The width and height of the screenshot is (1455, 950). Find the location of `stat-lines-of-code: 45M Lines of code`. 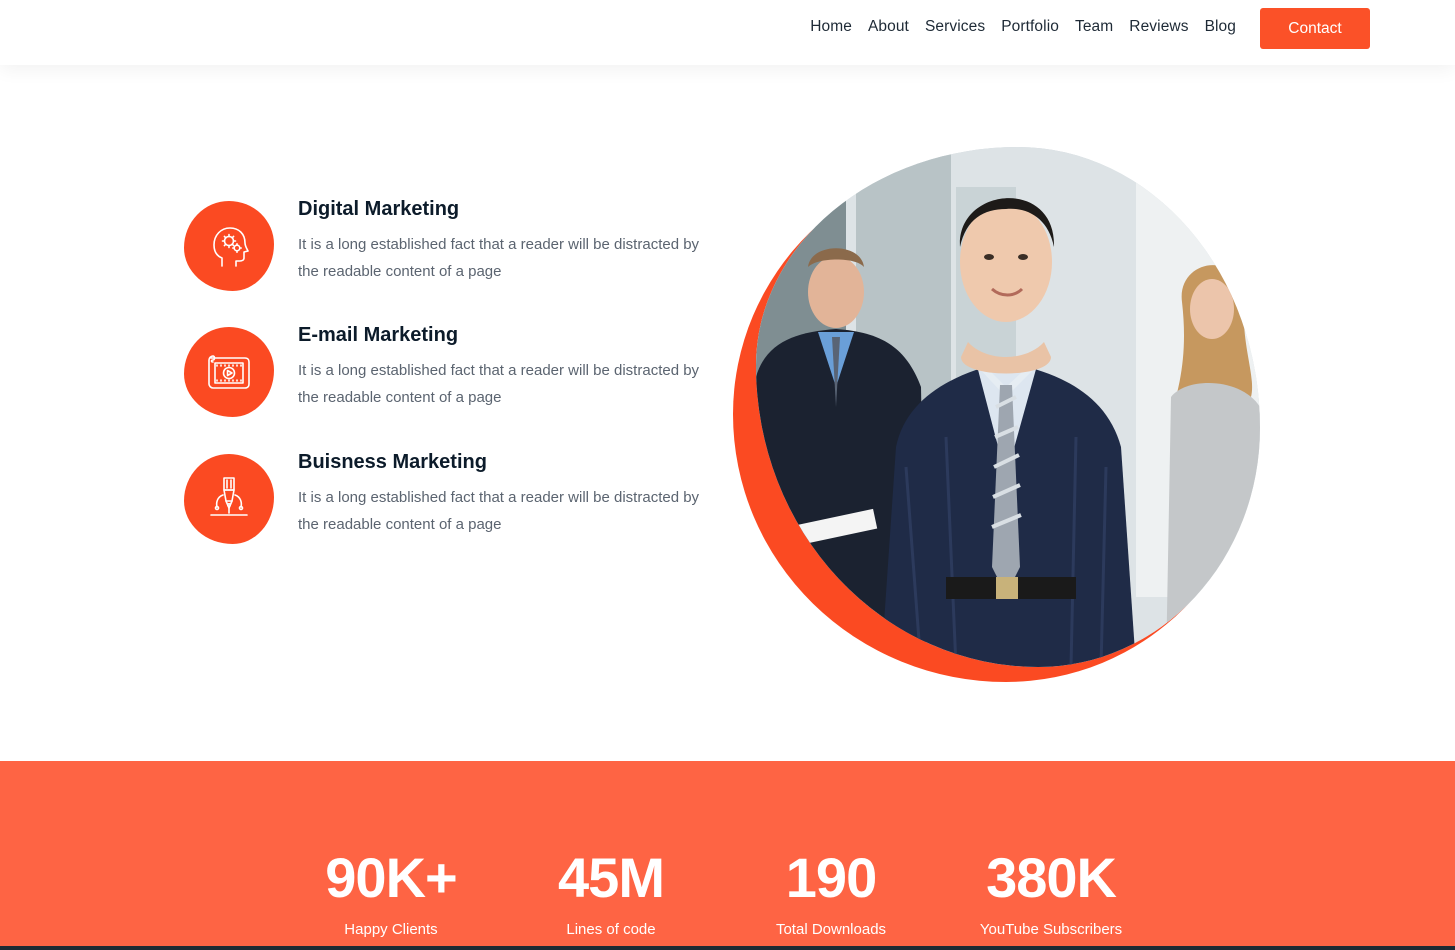

stat-lines-of-code: 45M Lines of code is located at coordinates (611, 850).